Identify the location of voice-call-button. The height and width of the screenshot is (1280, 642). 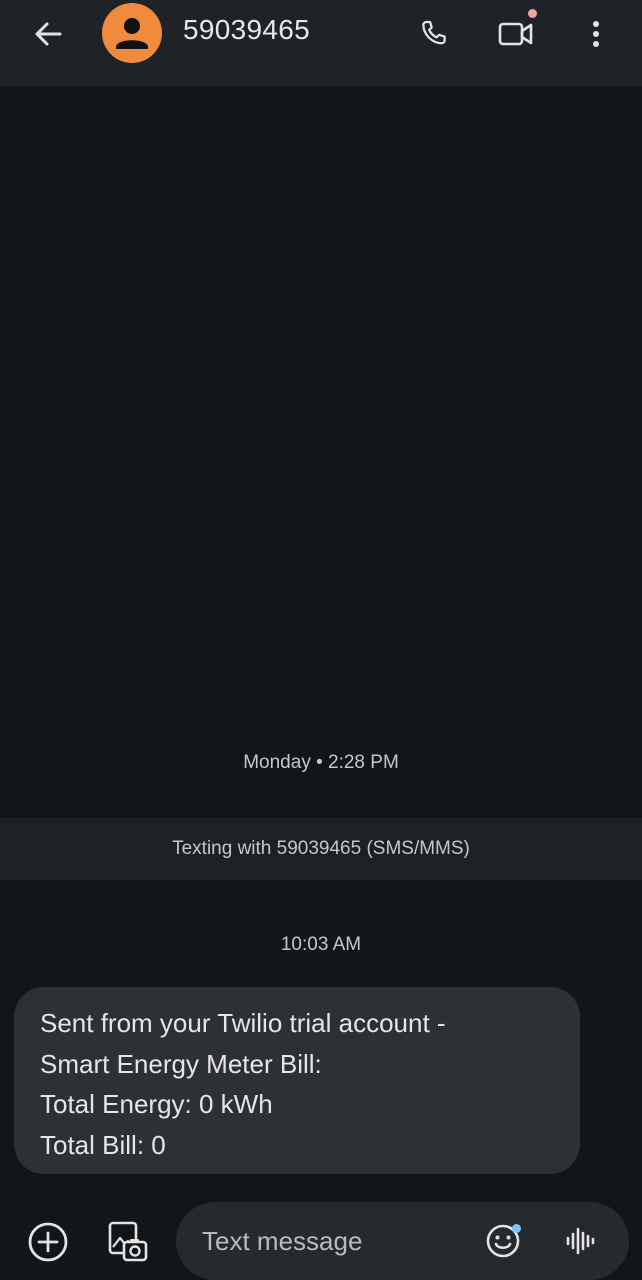
(434, 34).